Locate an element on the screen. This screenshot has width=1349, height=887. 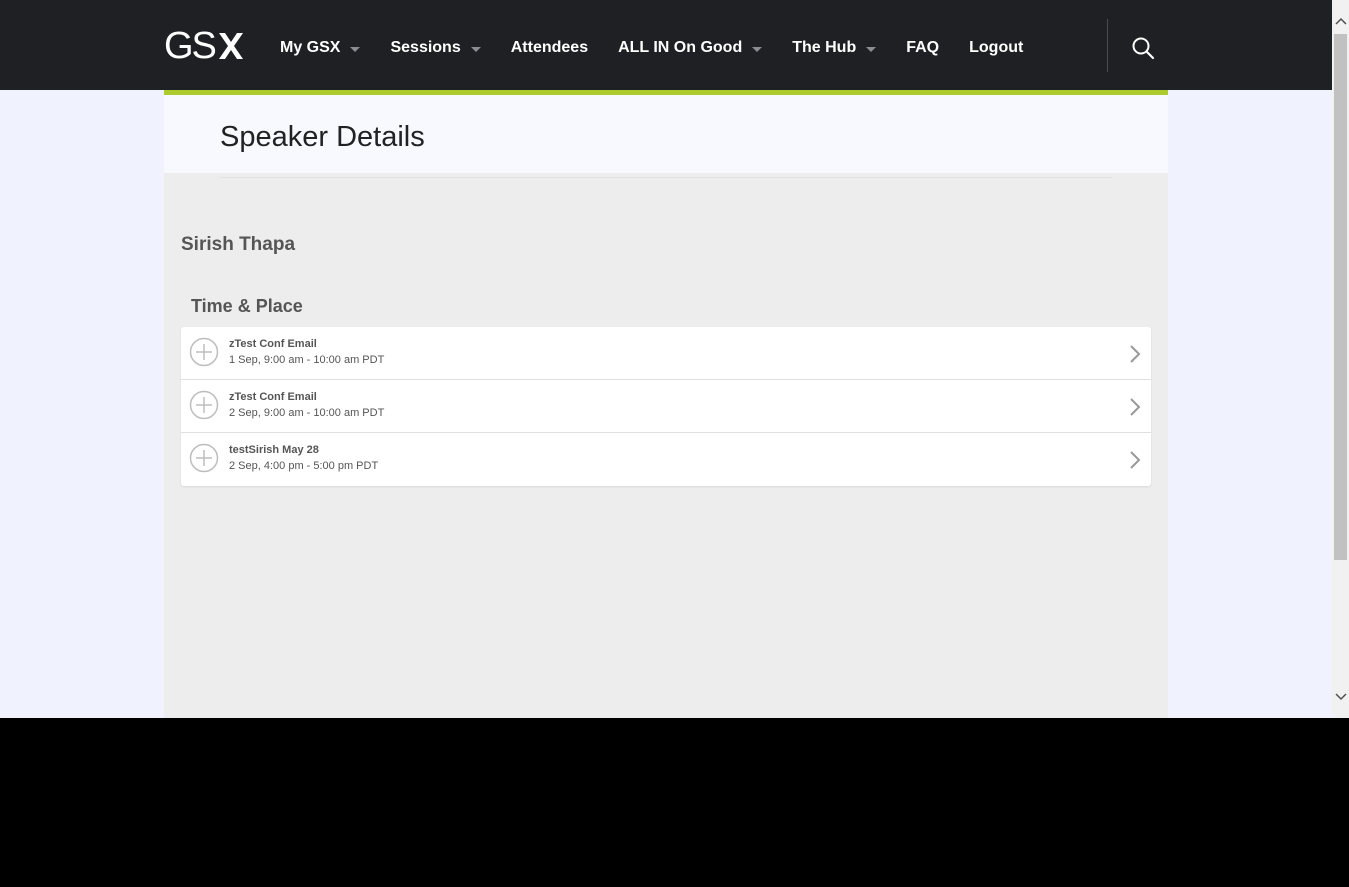
nav-item-label: Attendees is located at coordinates (549, 47).